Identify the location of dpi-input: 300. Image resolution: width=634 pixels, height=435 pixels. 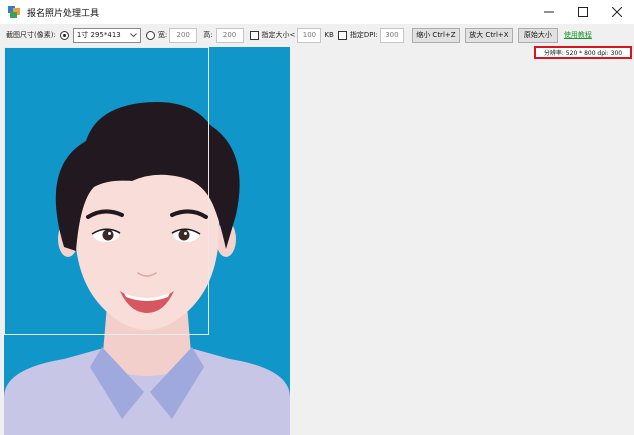
(391, 35).